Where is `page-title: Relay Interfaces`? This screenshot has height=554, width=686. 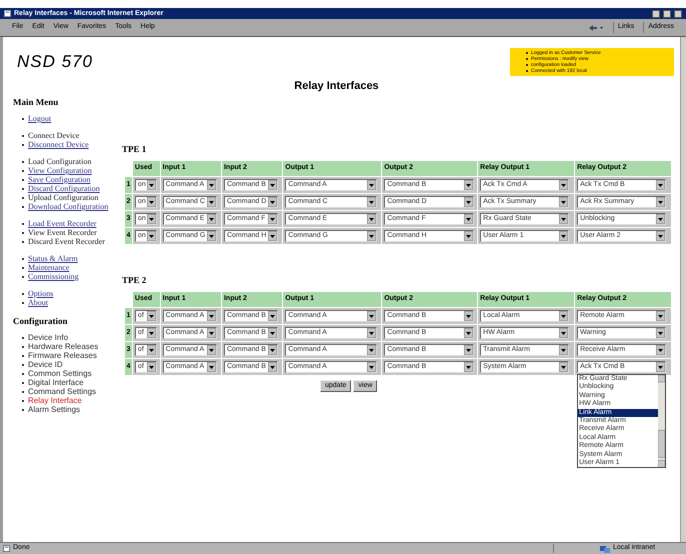 page-title: Relay Interfaces is located at coordinates (336, 86).